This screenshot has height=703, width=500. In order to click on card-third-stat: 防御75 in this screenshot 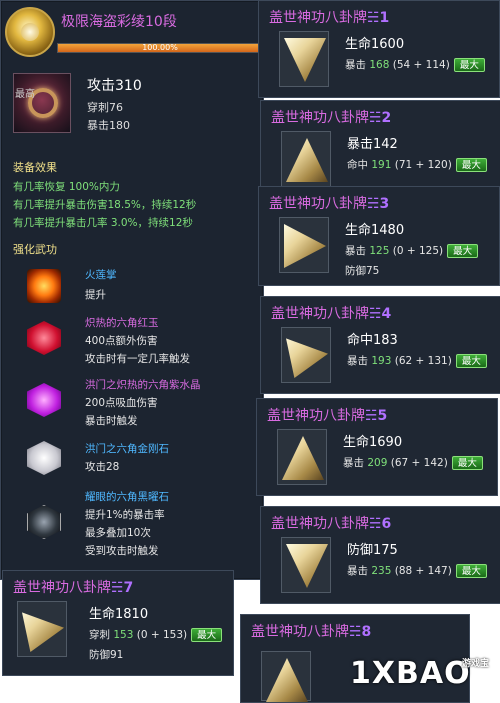, I will do `click(362, 271)`.